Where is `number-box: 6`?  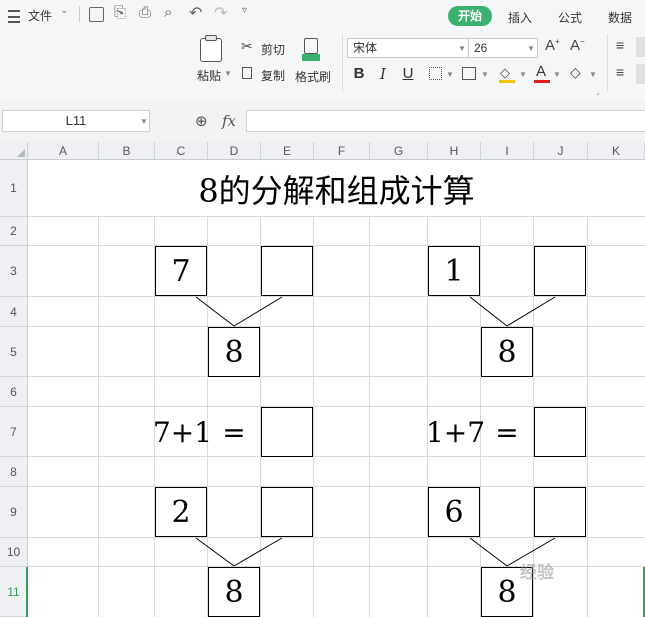
number-box: 6 is located at coordinates (454, 512).